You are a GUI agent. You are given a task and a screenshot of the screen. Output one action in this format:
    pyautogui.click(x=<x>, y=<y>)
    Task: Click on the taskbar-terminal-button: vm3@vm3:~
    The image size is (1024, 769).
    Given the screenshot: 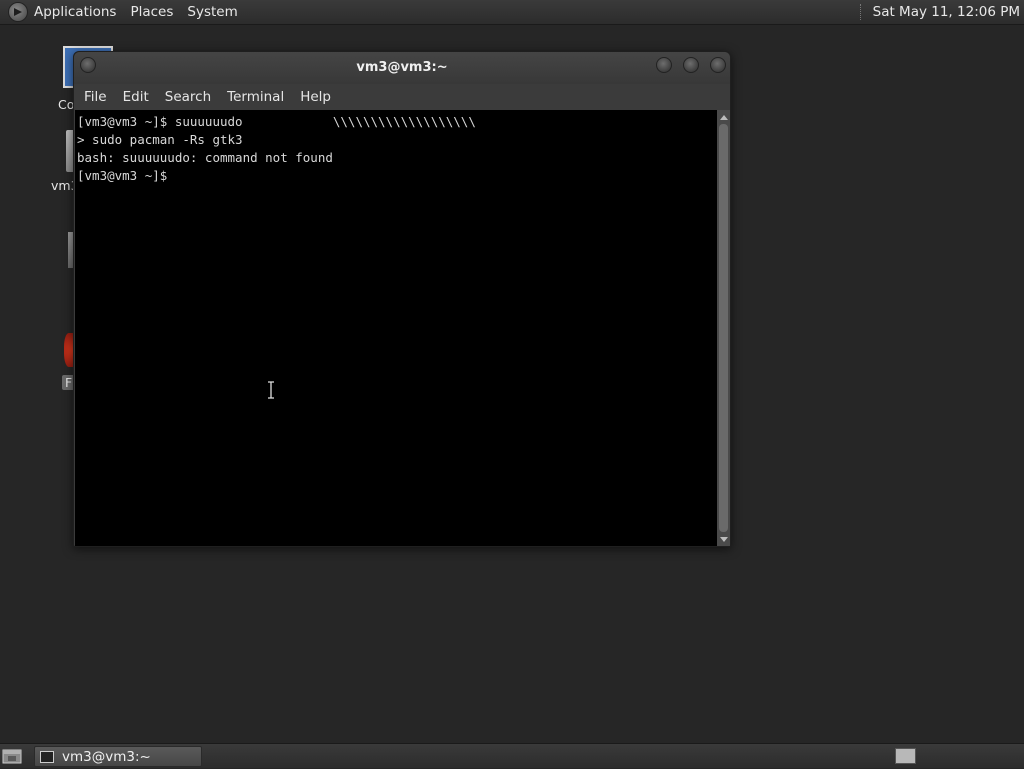 What is the action you would take?
    pyautogui.click(x=118, y=756)
    